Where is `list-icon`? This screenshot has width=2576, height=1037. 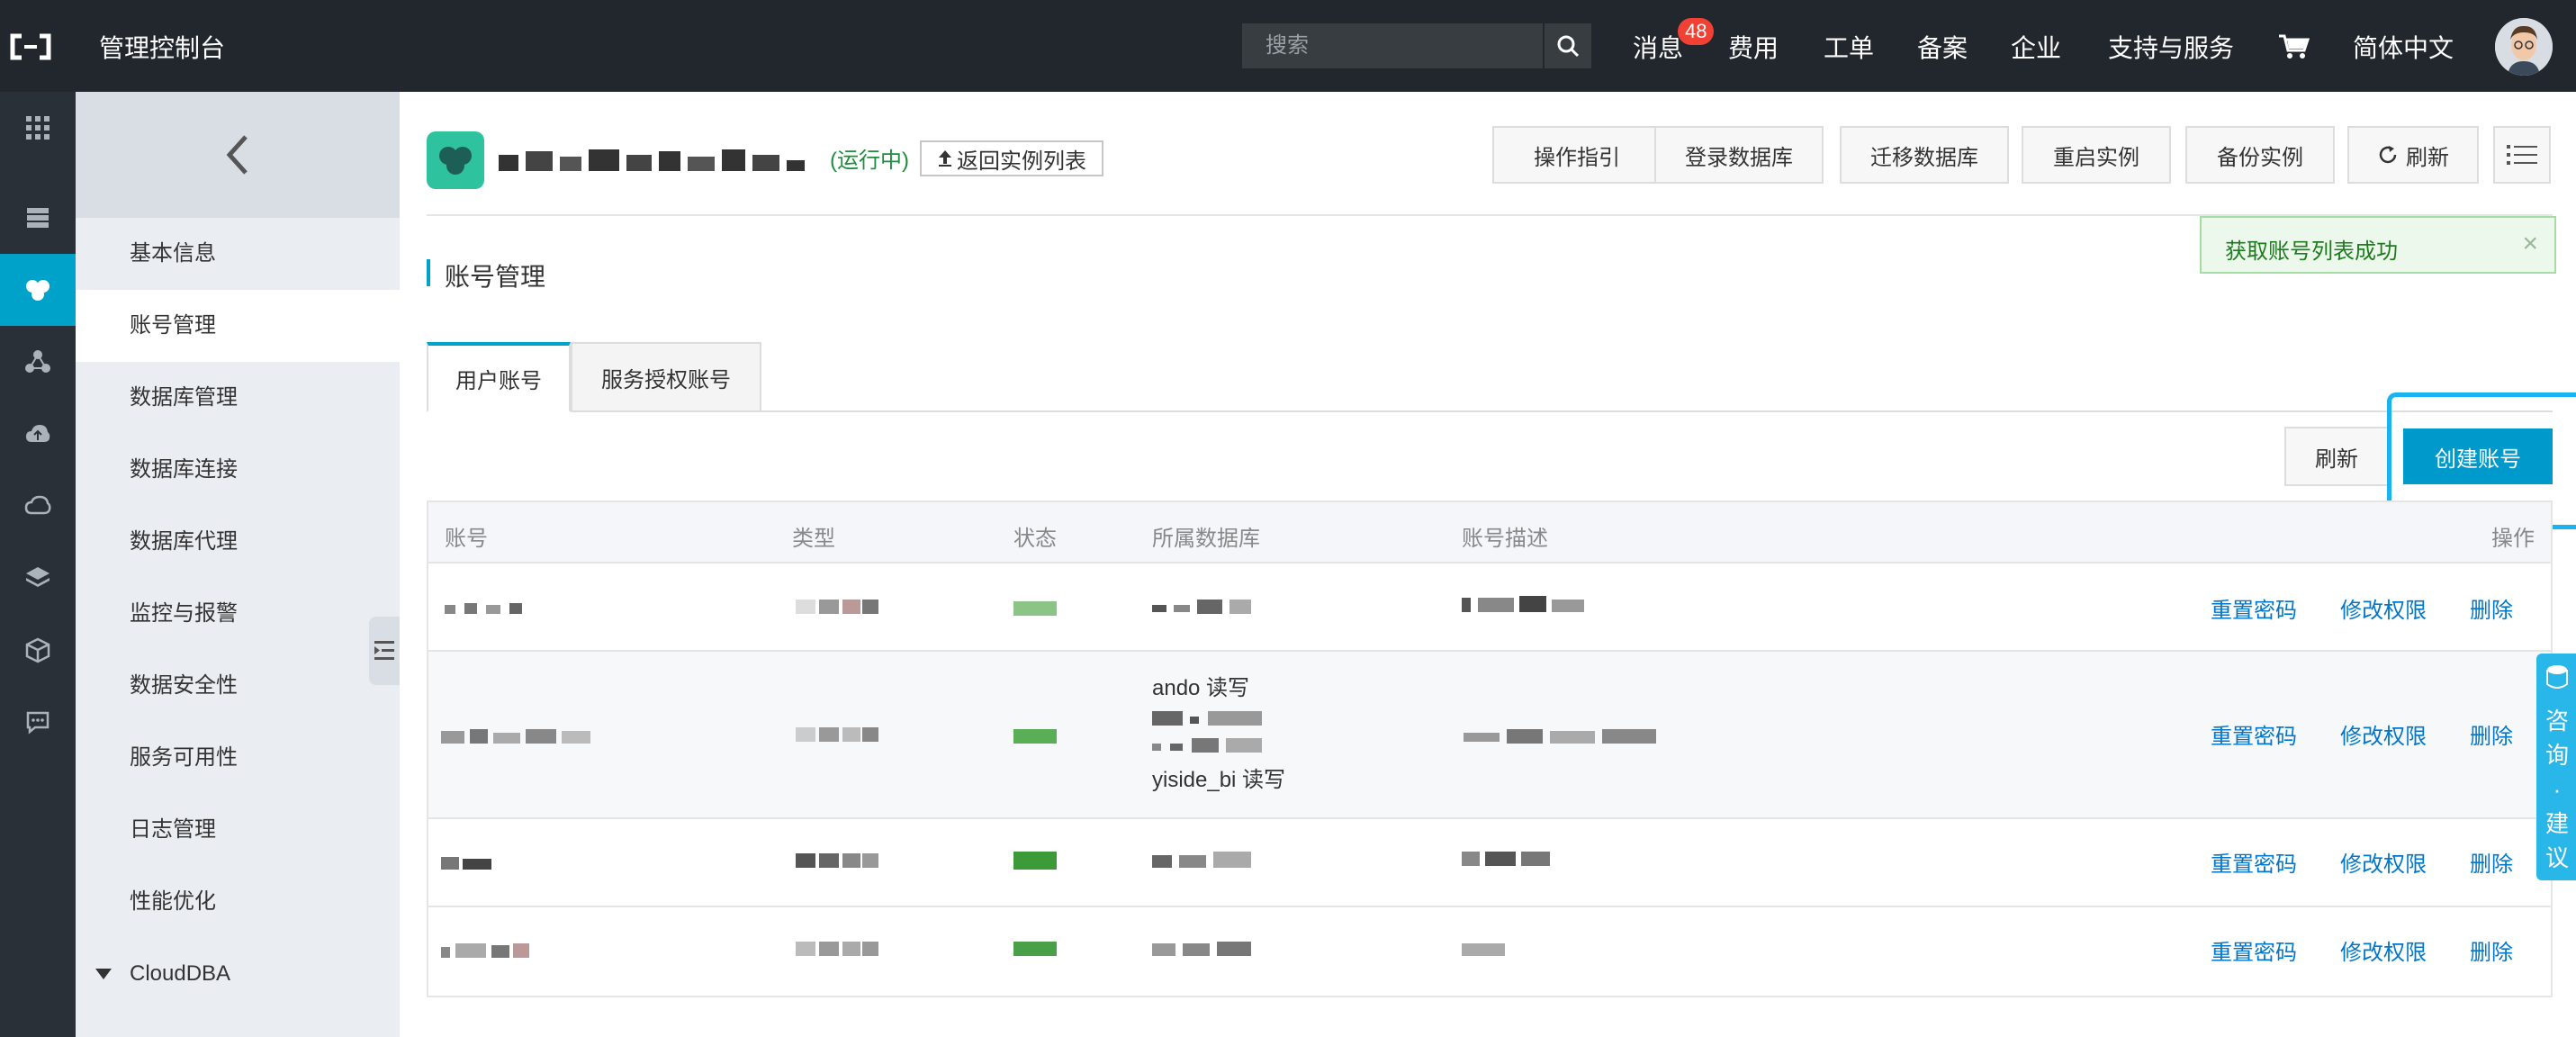
list-icon is located at coordinates (2522, 155).